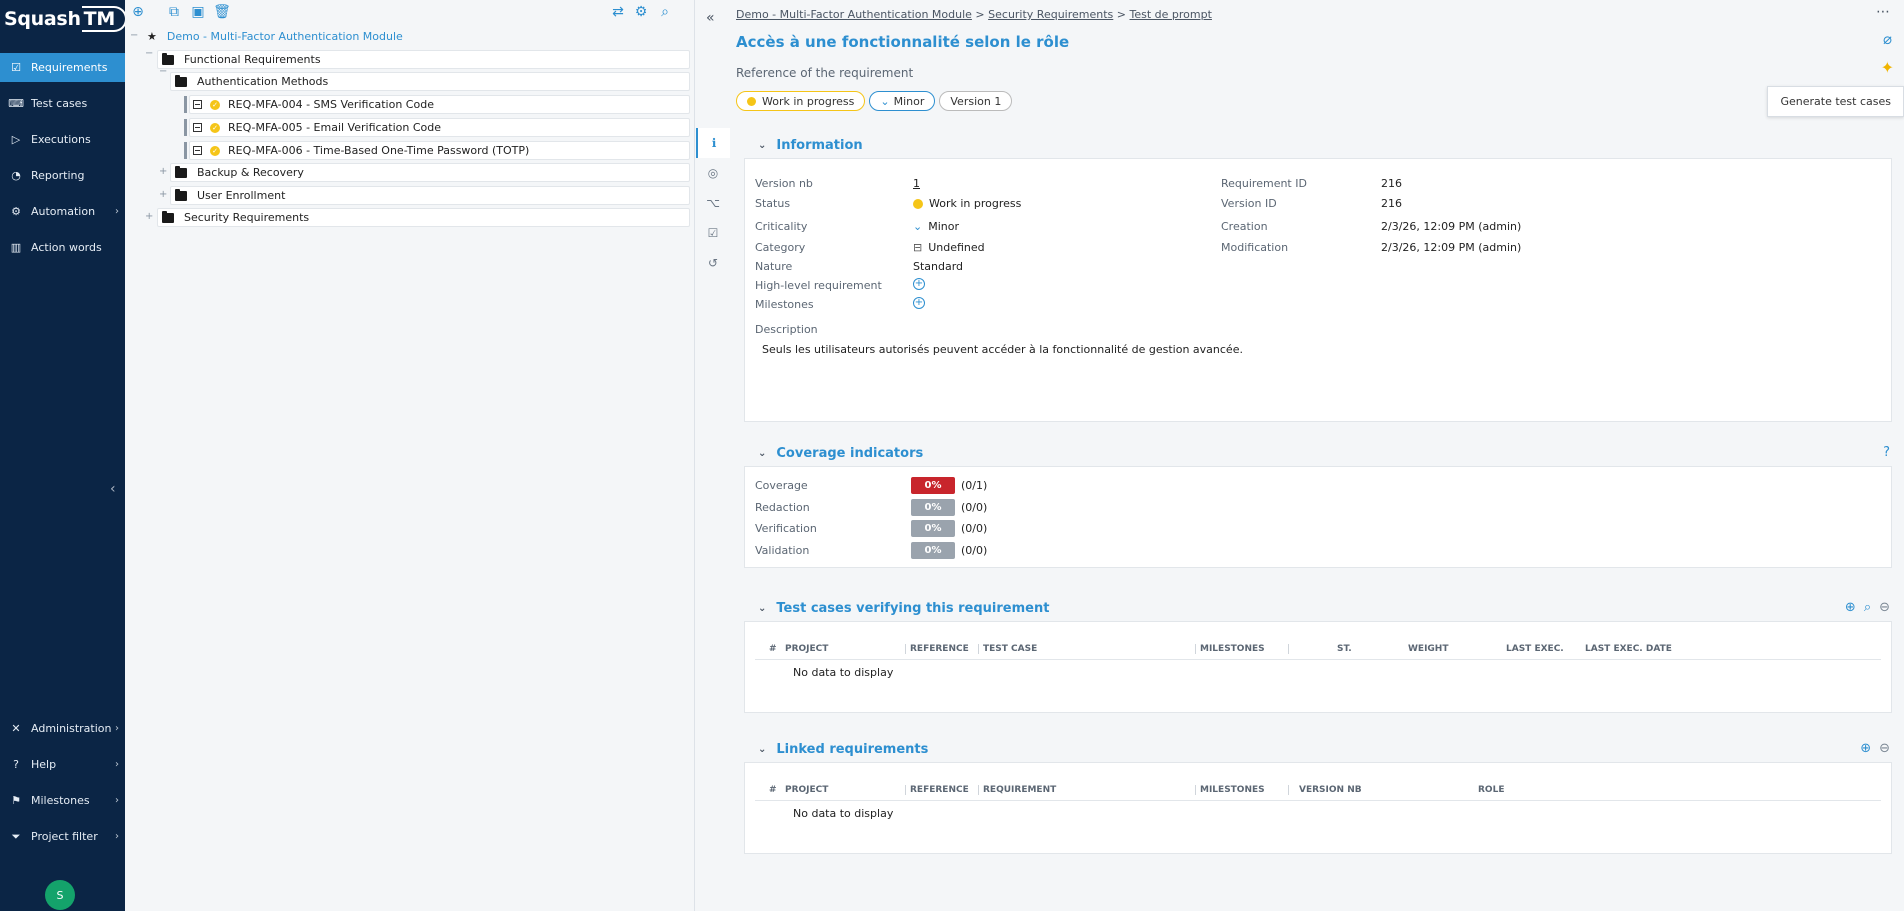 The image size is (1904, 911). What do you see at coordinates (1884, 748) in the screenshot?
I see `remove-linked-requirement-icon: ⊖` at bounding box center [1884, 748].